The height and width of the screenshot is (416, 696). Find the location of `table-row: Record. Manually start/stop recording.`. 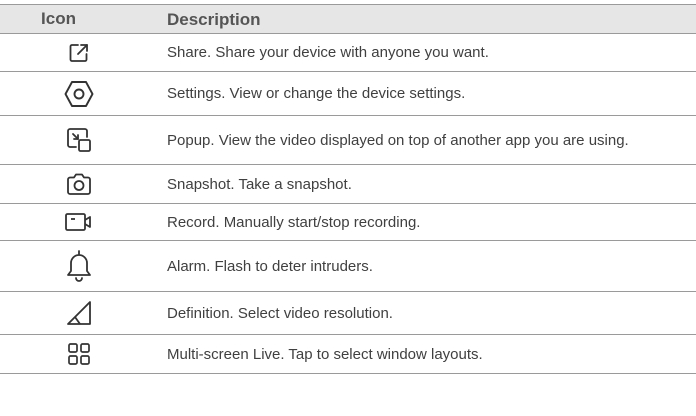

table-row: Record. Manually start/stop recording. is located at coordinates (348, 222).